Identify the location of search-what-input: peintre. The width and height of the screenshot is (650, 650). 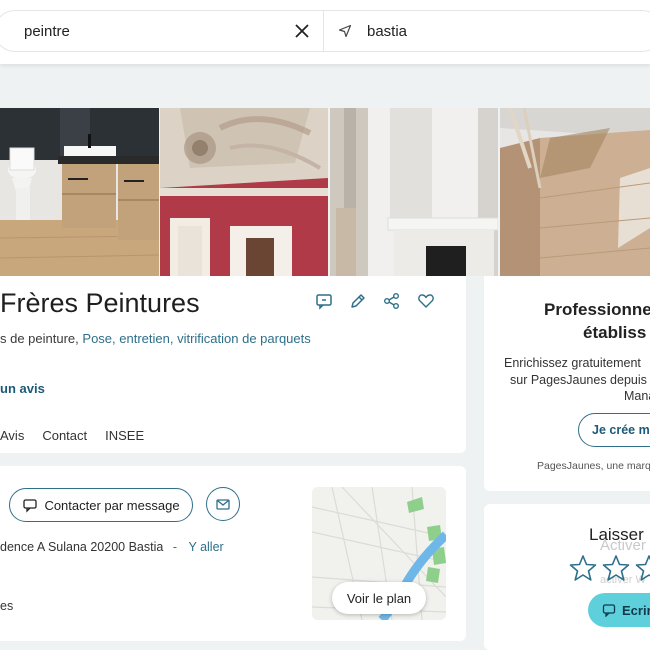
(47, 31).